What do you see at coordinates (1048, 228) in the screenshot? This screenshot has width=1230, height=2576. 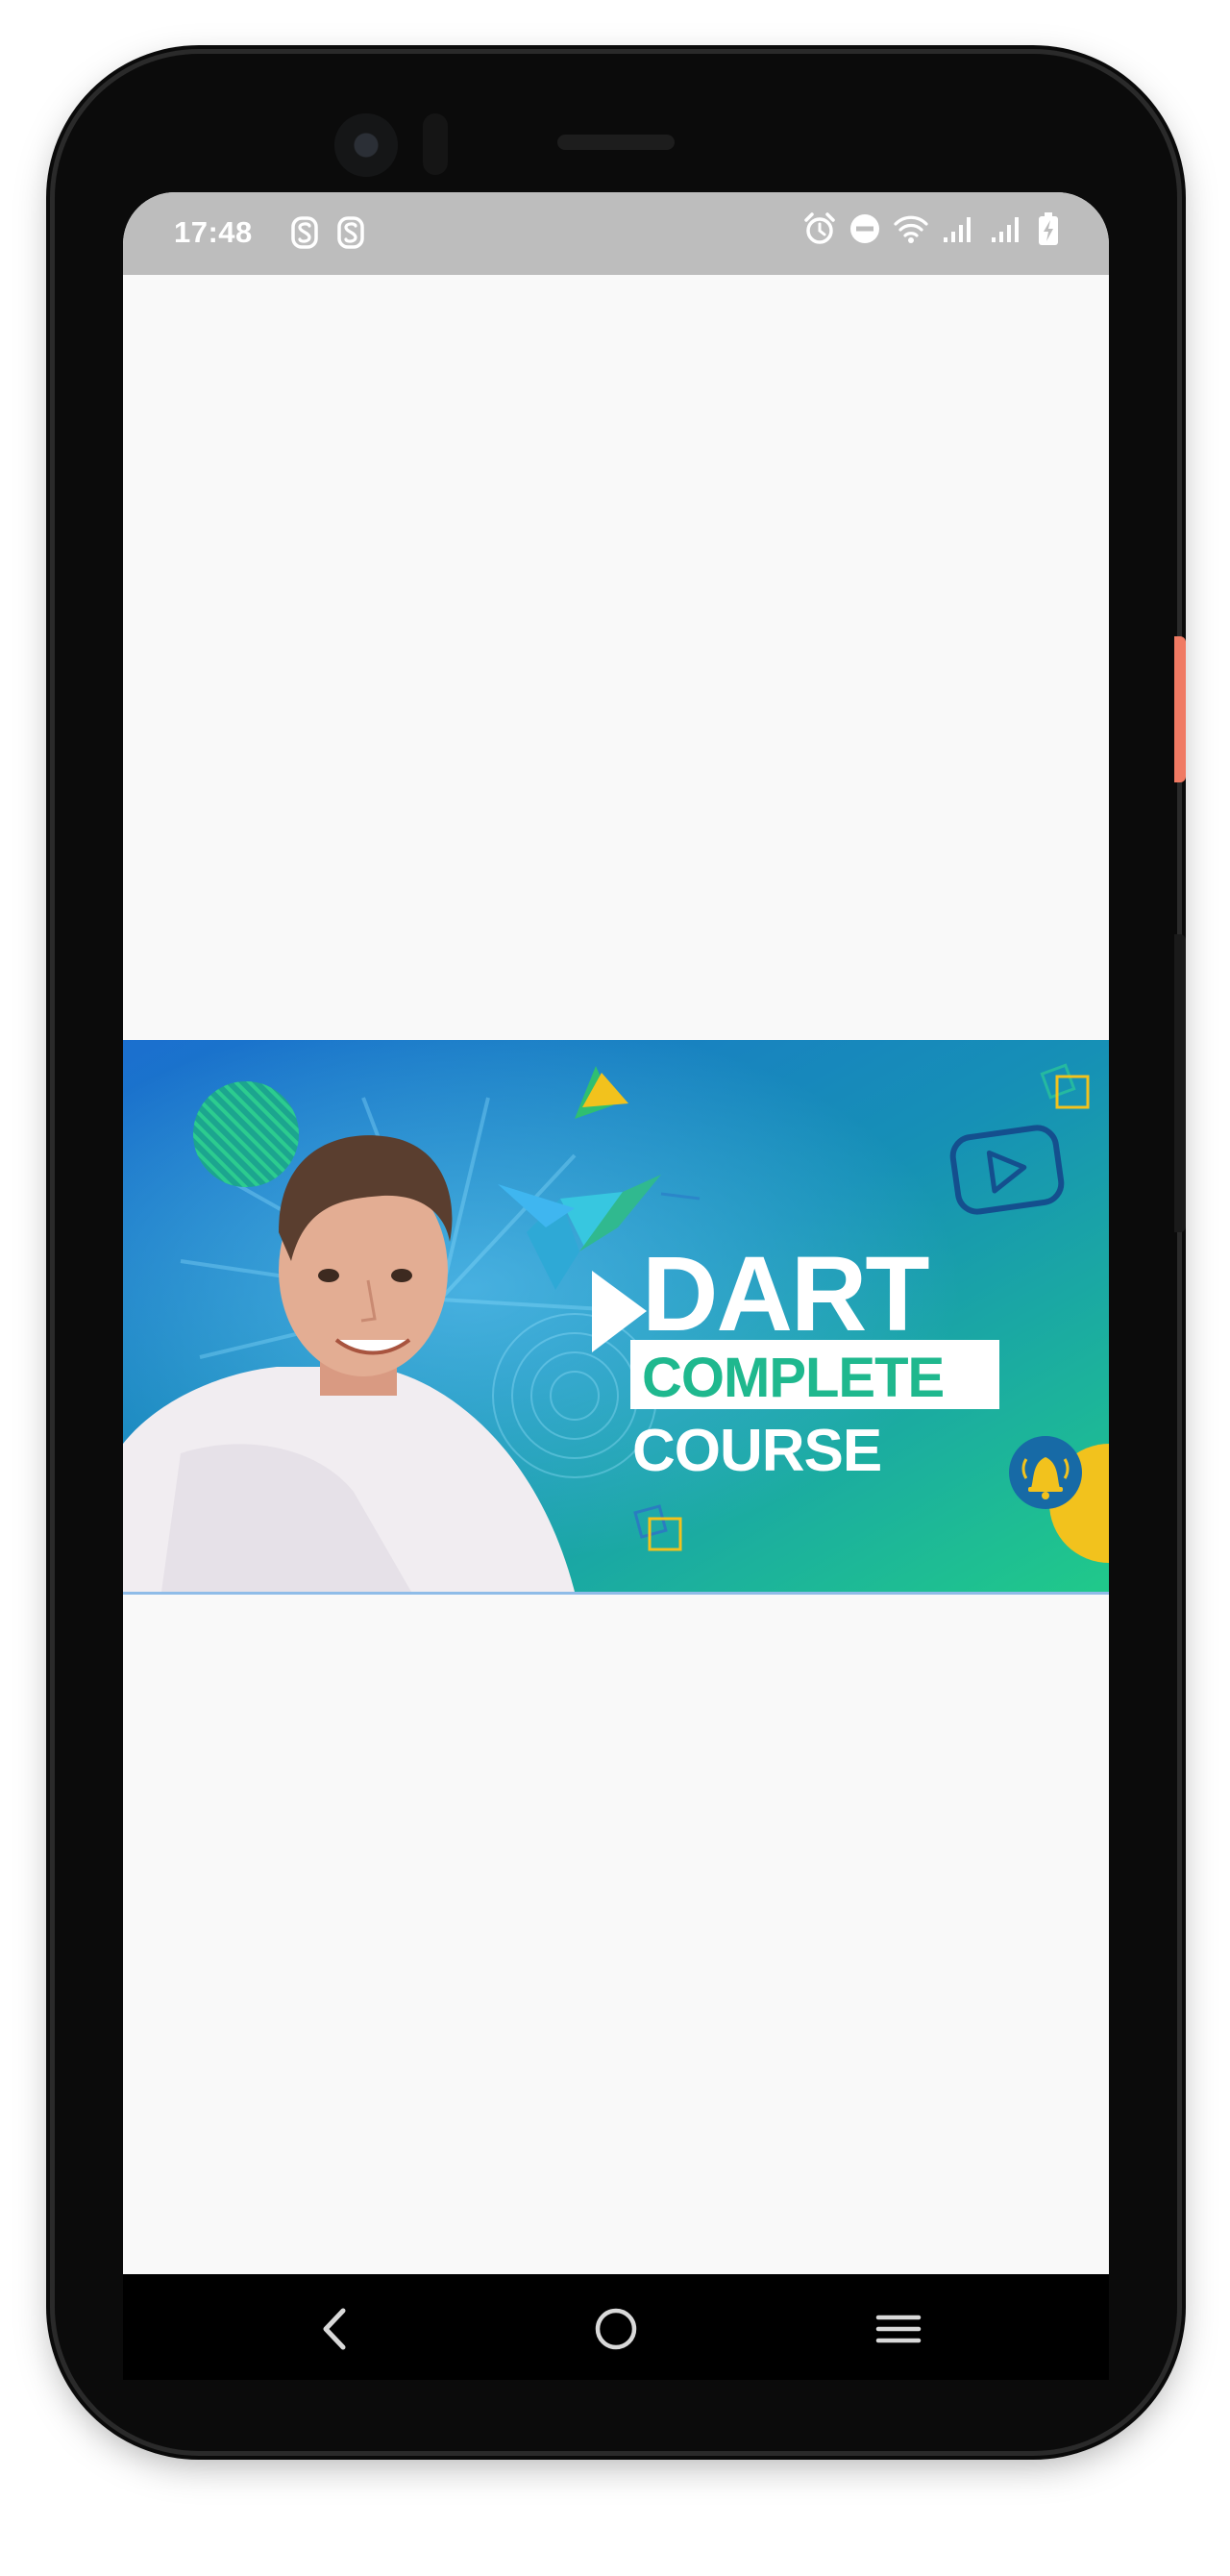 I see `battery-charging-icon` at bounding box center [1048, 228].